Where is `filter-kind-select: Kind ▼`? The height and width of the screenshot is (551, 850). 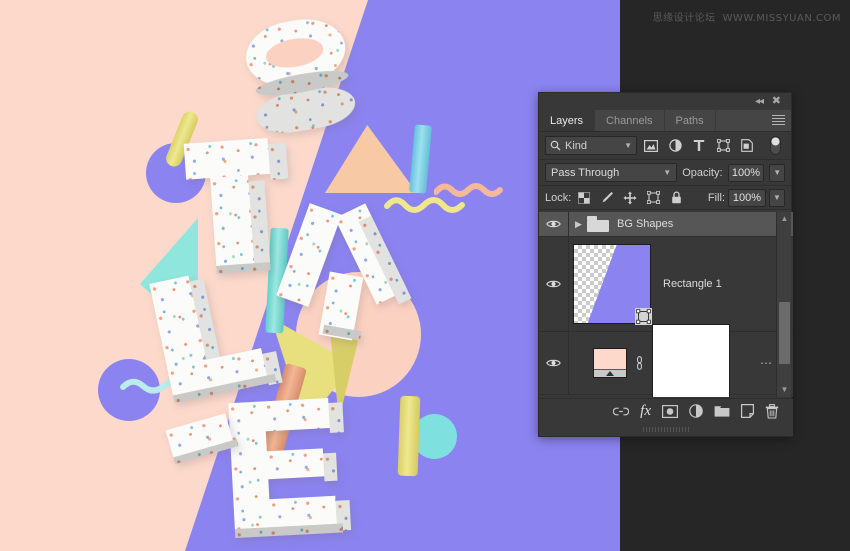 filter-kind-select: Kind ▼ is located at coordinates (591, 145).